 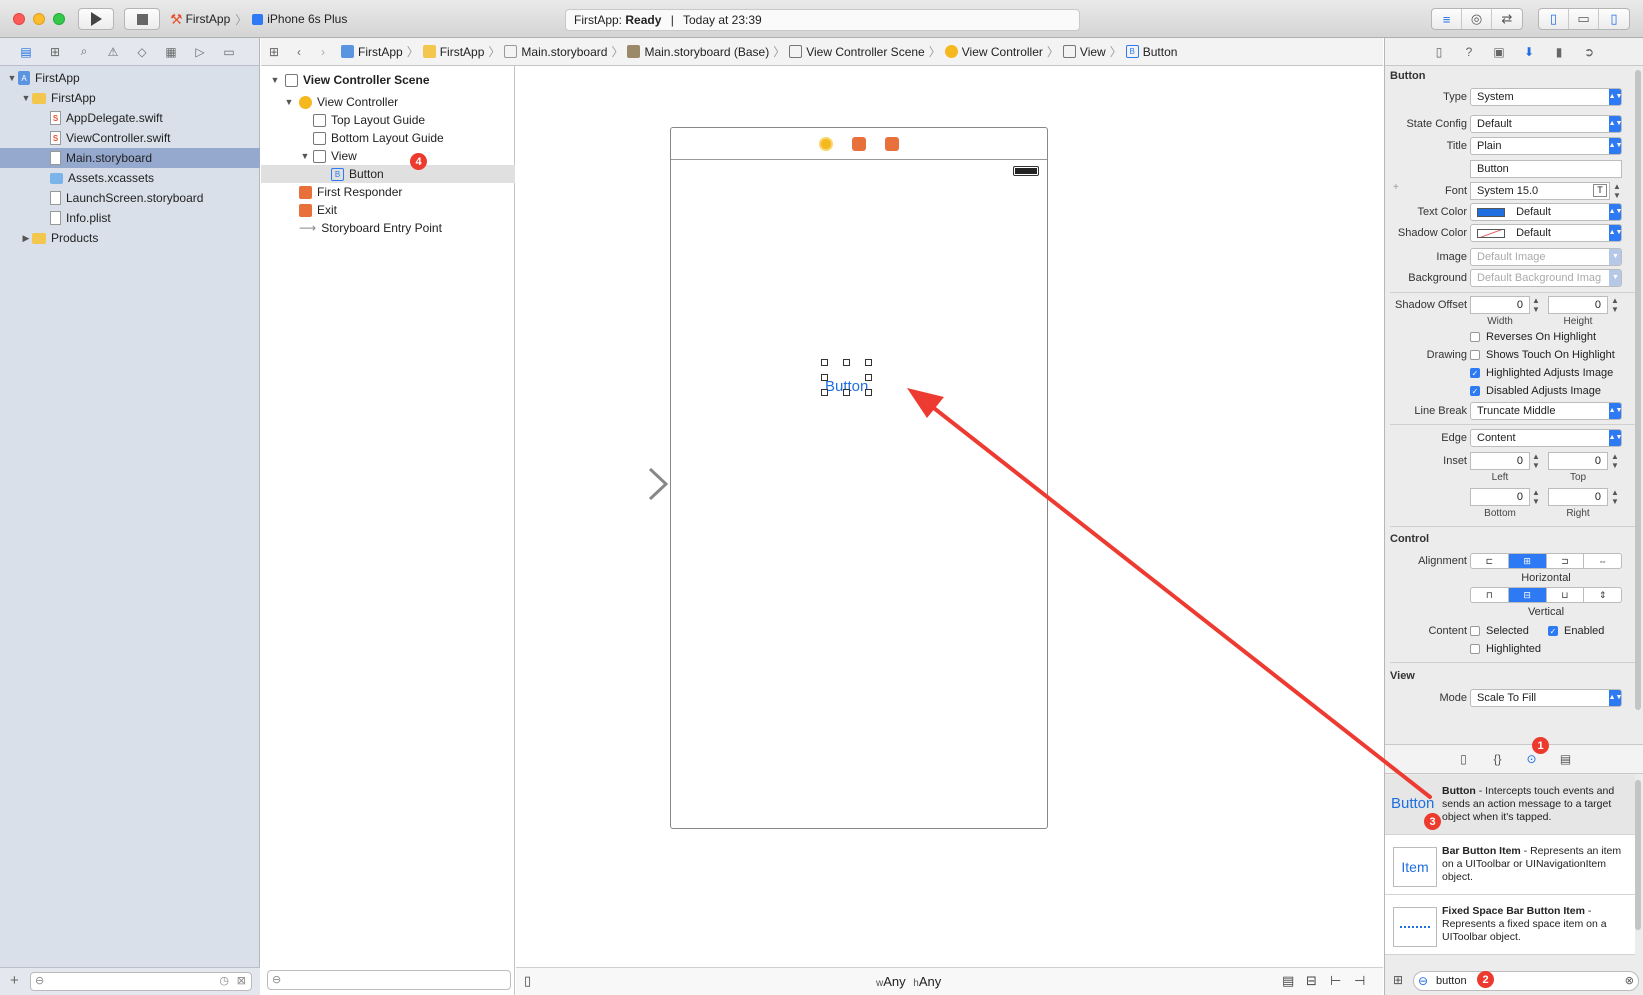 I want to click on outline-filter-input: ⊖, so click(x=389, y=980).